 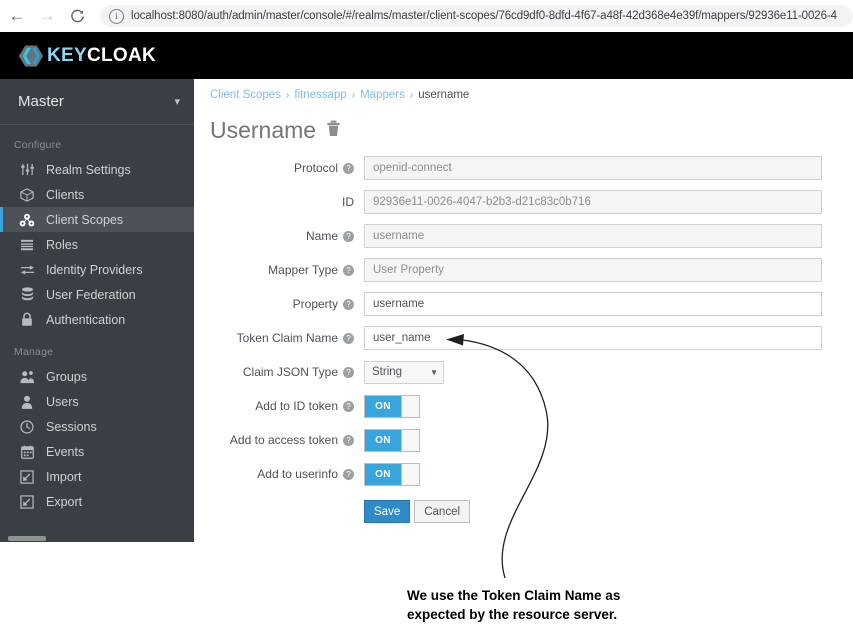 I want to click on breadcrumb-item-fitnessapp: fitnessapp, so click(x=320, y=95).